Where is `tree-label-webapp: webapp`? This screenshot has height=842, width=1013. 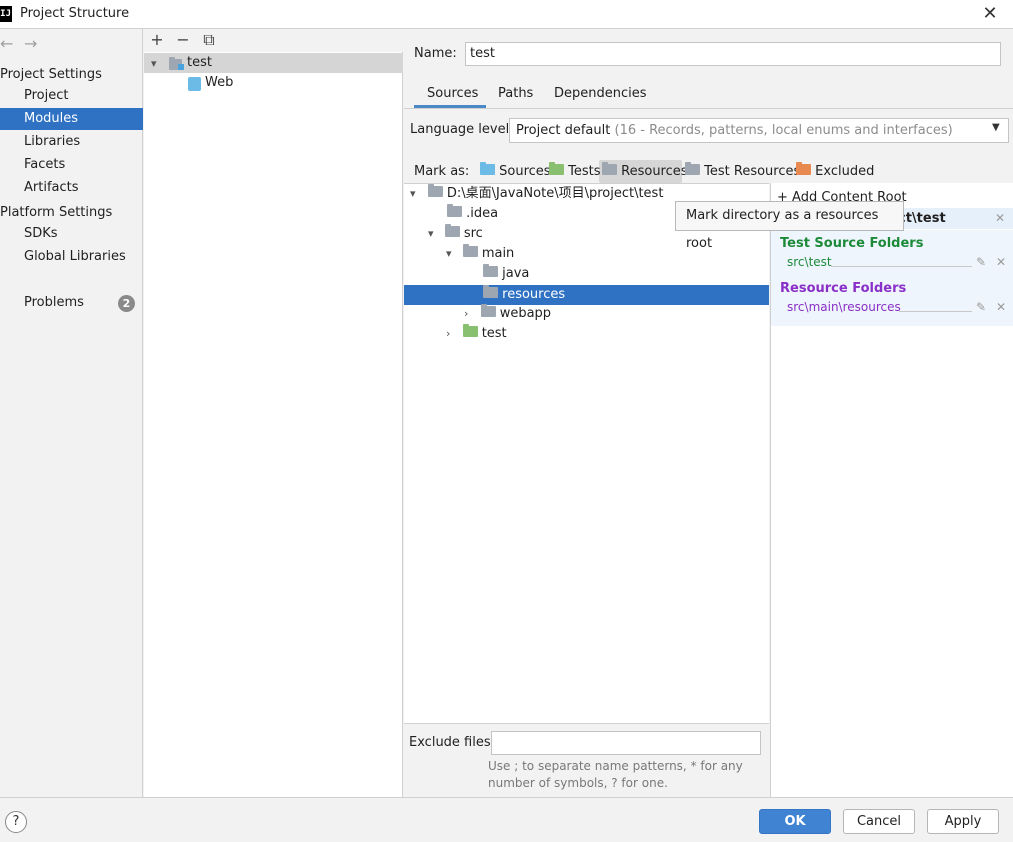 tree-label-webapp: webapp is located at coordinates (525, 313).